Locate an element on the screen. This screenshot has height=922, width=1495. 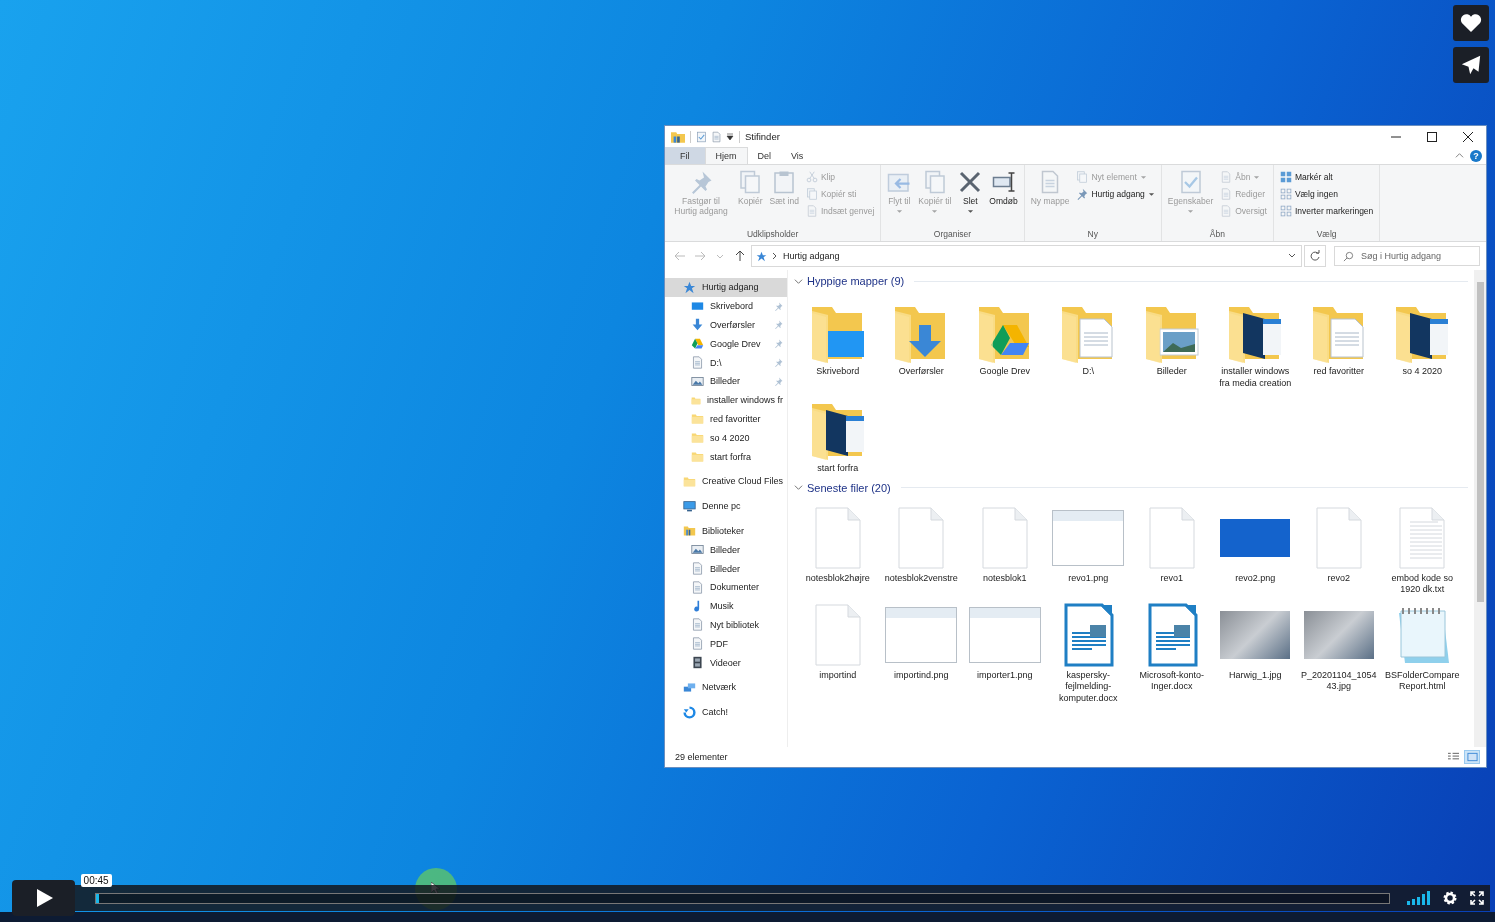
large-icons-icon is located at coordinates (1472, 757).